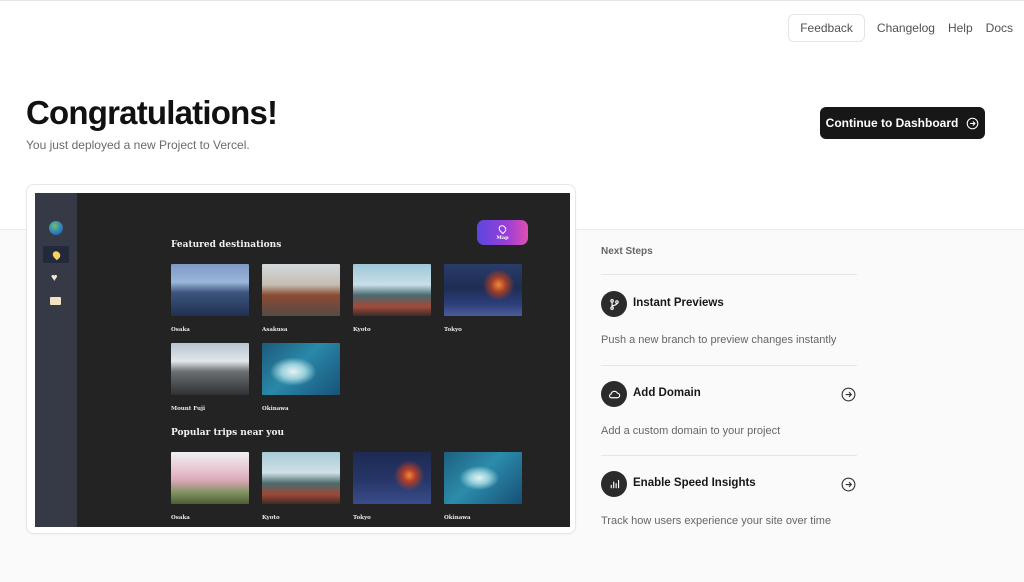 This screenshot has height=582, width=1024. What do you see at coordinates (392, 478) in the screenshot?
I see `trip-photo-tokyo` at bounding box center [392, 478].